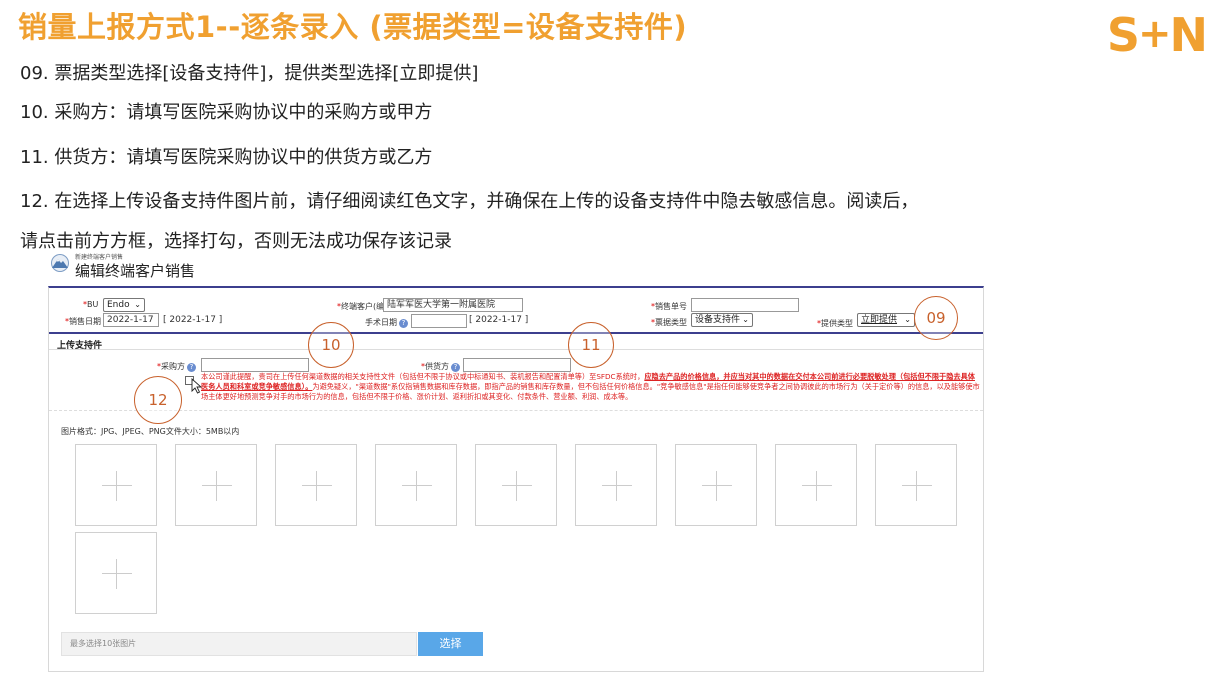  Describe the element at coordinates (517, 365) in the screenshot. I see `supplier-input` at that location.